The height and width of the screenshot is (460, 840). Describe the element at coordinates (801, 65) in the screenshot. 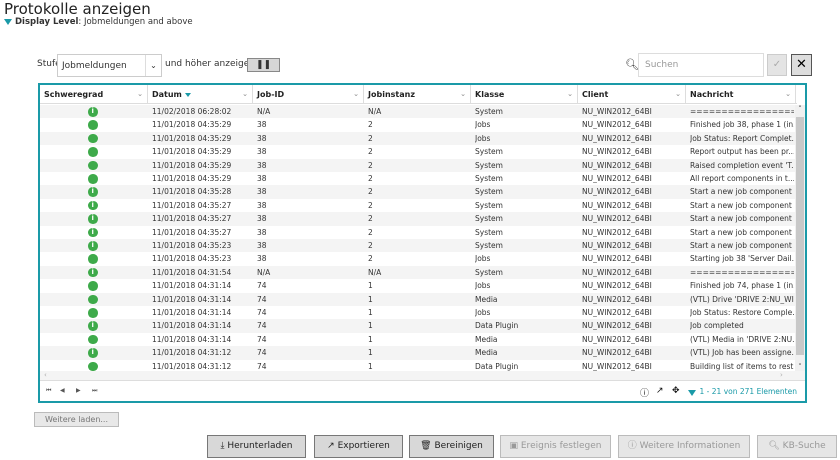

I see `clear-search-button: ✕` at that location.